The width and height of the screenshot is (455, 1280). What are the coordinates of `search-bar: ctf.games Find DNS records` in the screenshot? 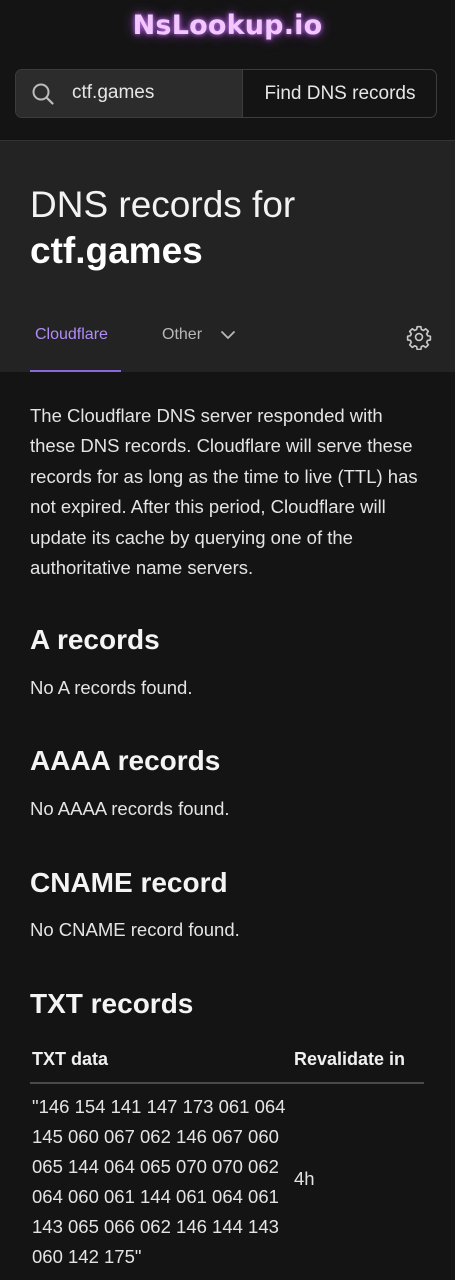 It's located at (226, 93).